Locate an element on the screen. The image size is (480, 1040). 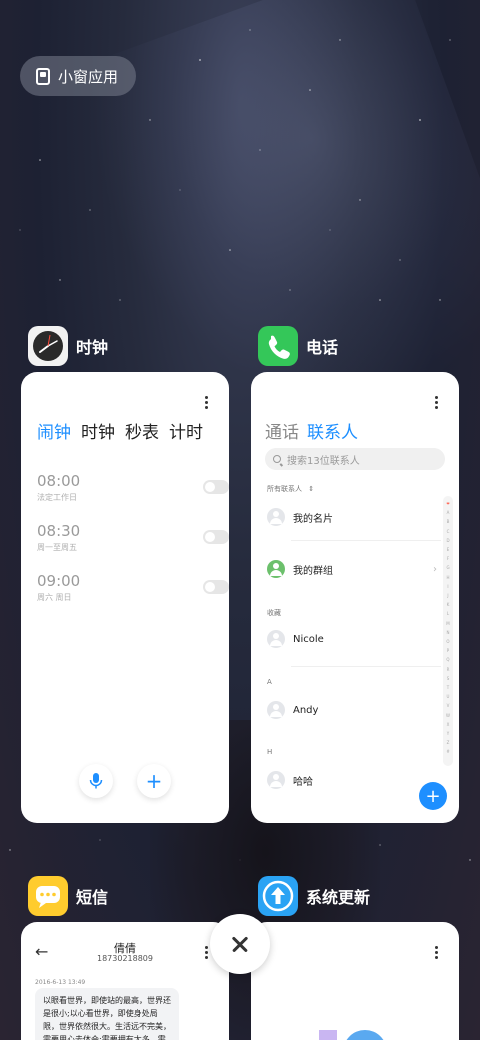
alphabet-letter: P is located at coordinates (448, 650).